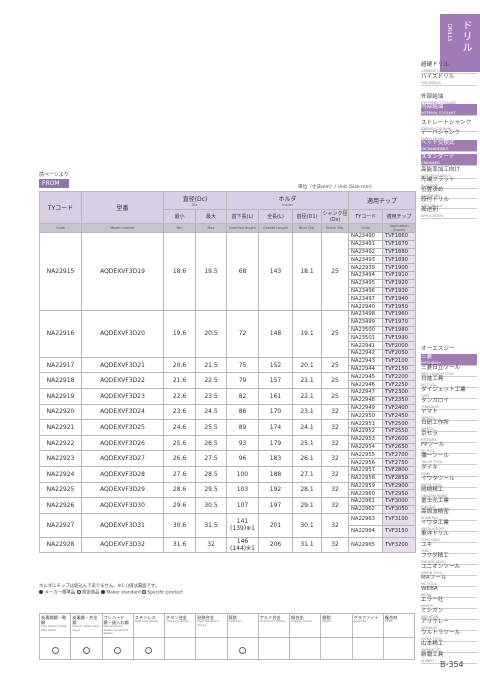 The image size is (480, 677). Describe the element at coordinates (366, 306) in the screenshot. I see `cell-tip-code: NA22940` at that location.